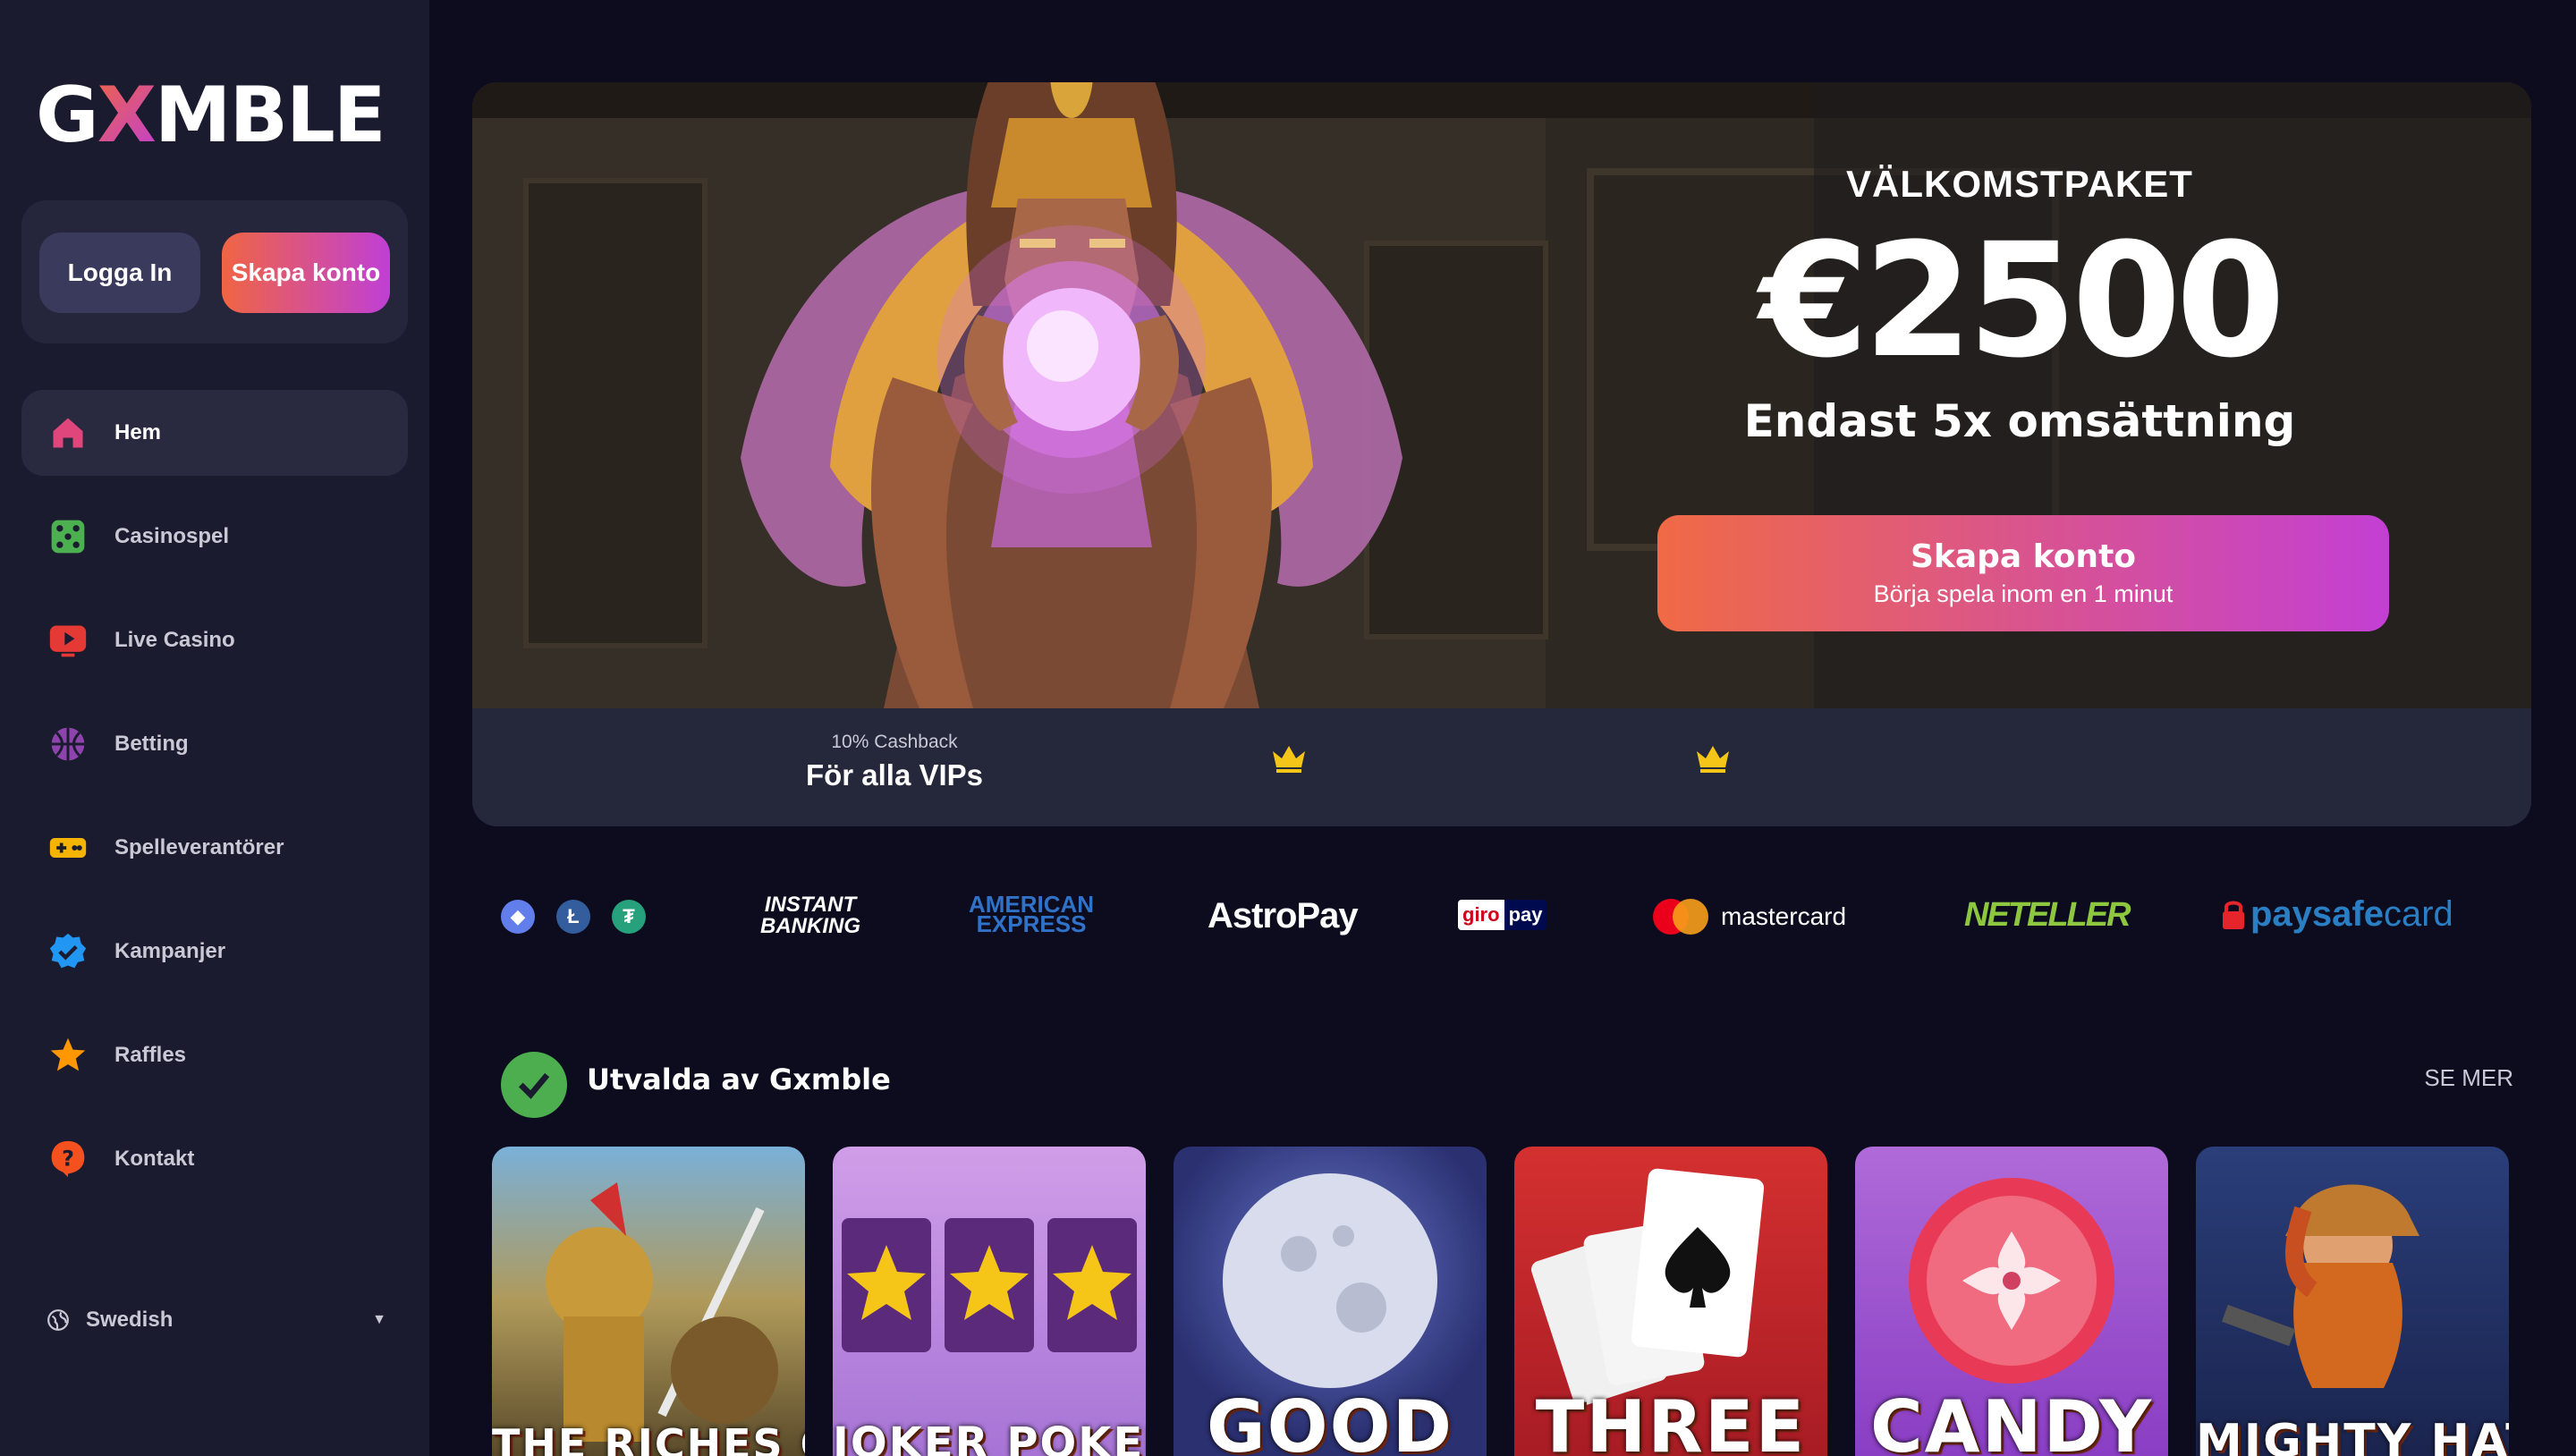 The height and width of the screenshot is (1456, 2576). Describe the element at coordinates (214, 271) in the screenshot. I see `auth-panel: Logga In Skapa konto` at that location.